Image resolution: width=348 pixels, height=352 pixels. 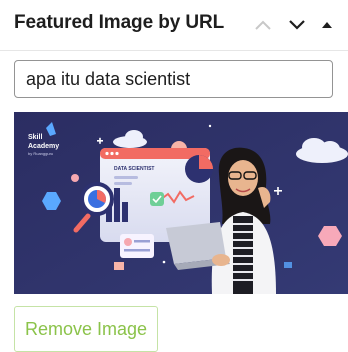 What do you see at coordinates (173, 79) in the screenshot?
I see `image-url-input` at bounding box center [173, 79].